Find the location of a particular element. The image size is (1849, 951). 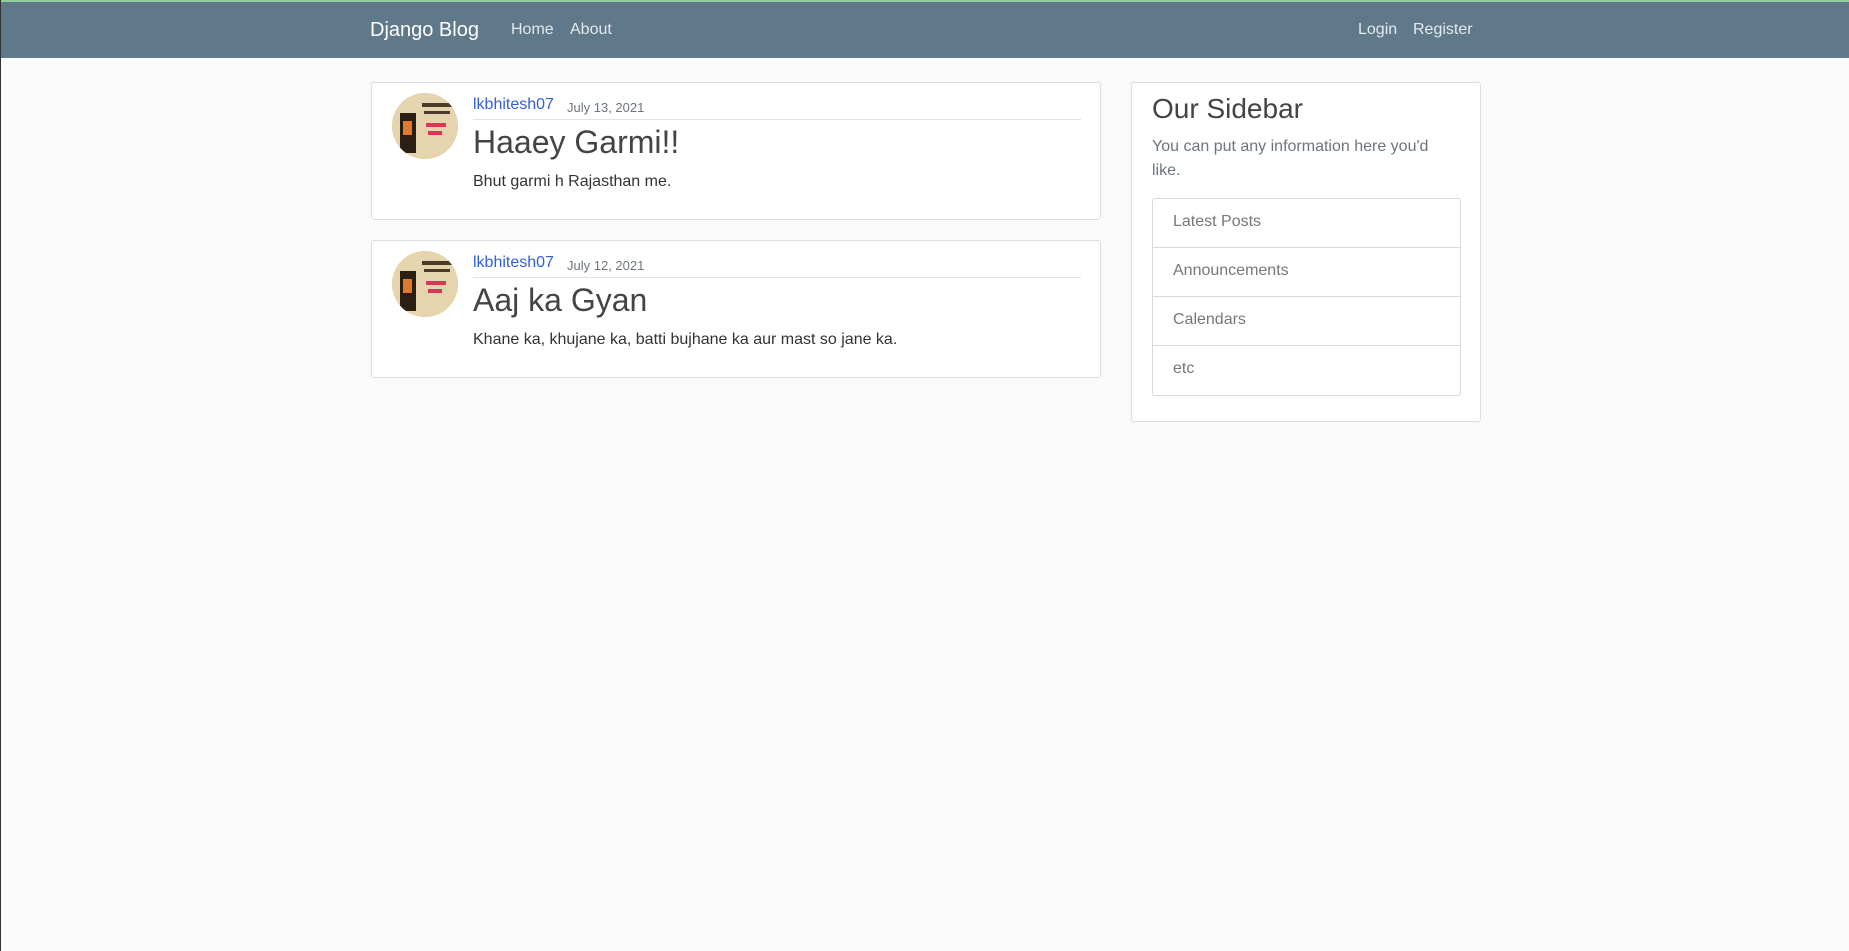

post-title: Aaj ka Gyan is located at coordinates (560, 300).